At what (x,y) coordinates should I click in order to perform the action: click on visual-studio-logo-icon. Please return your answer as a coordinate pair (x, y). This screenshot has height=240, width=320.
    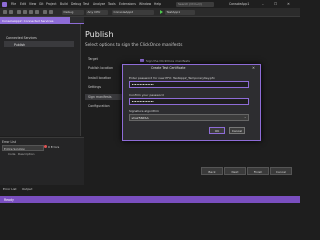
    Looking at the image, I should click on (4, 4).